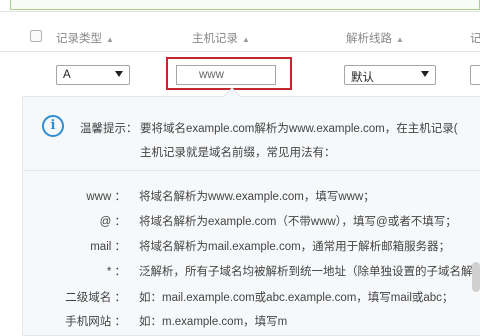 This screenshot has height=336, width=480. What do you see at coordinates (476, 277) in the screenshot?
I see `scrollbar-thumb` at bounding box center [476, 277].